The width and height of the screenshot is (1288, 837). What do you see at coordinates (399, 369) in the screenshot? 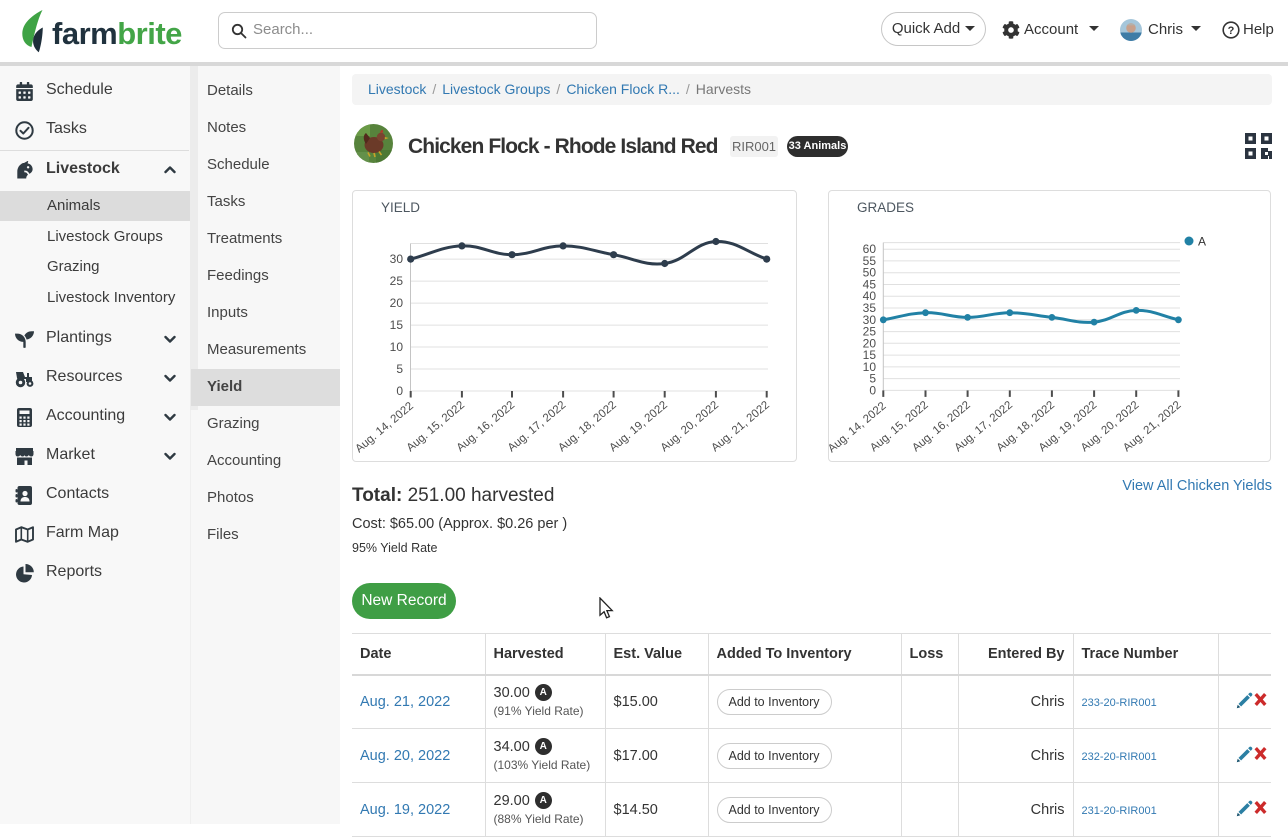
I see `svg-text: 5` at bounding box center [399, 369].